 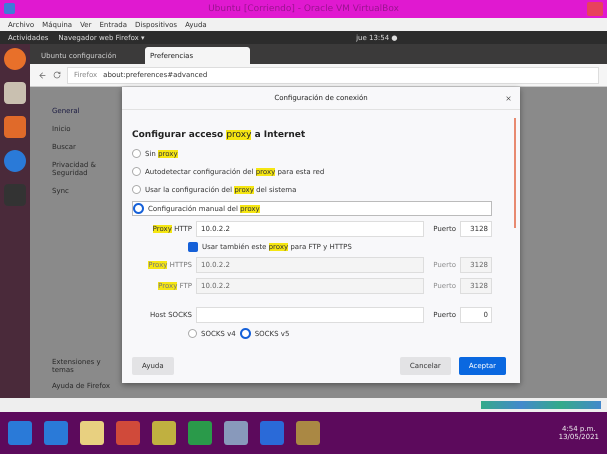 What do you see at coordinates (219, 135) in the screenshot?
I see `section-heading: Configurar acceso proxy a Internet` at bounding box center [219, 135].